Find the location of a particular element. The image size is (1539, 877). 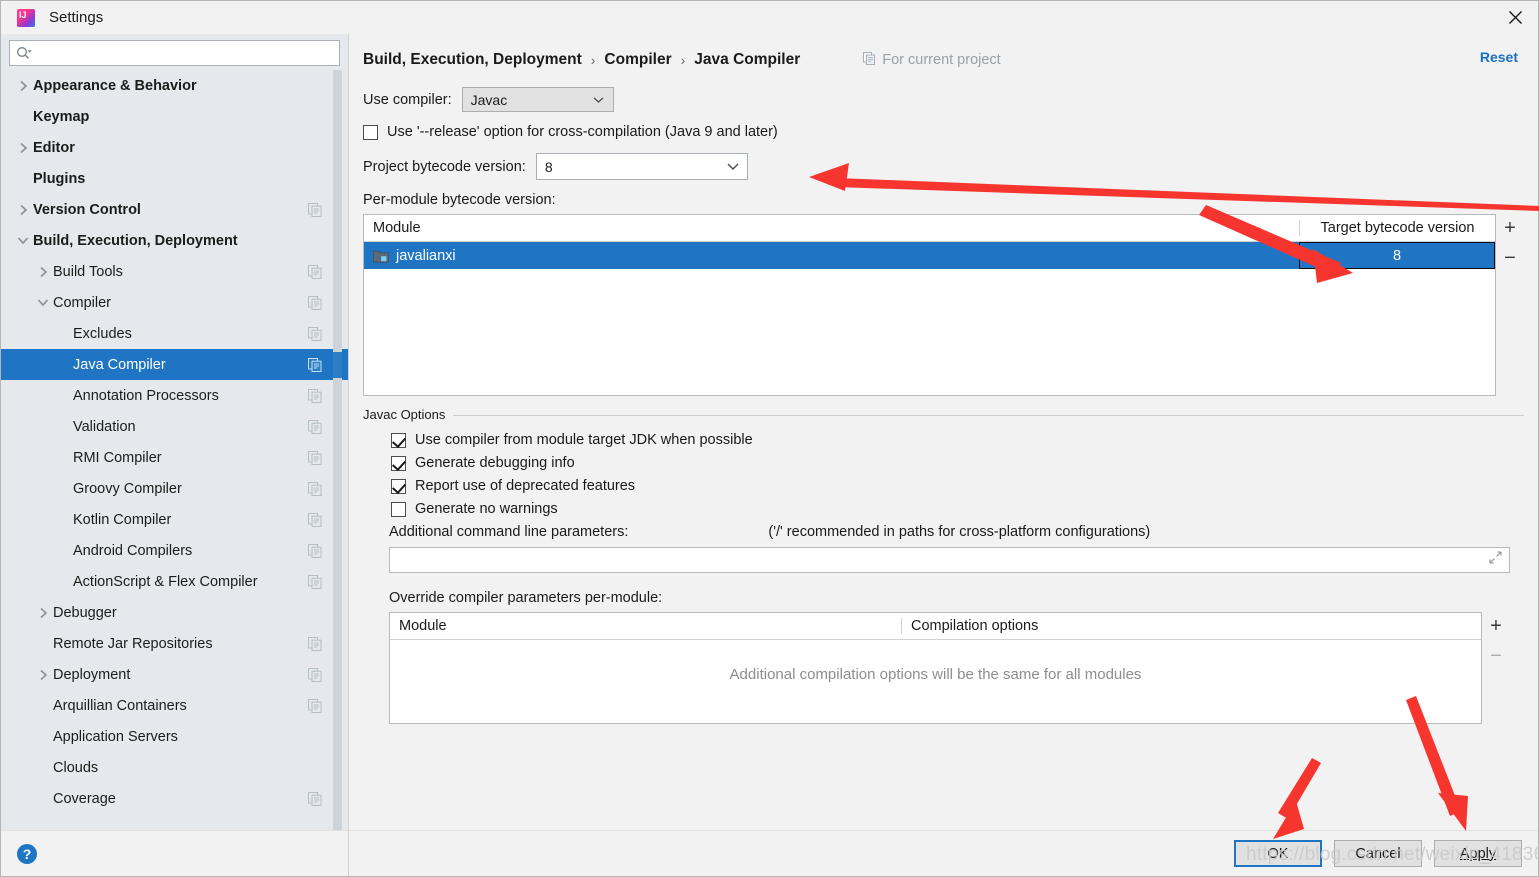

cancel-button: Cancel is located at coordinates (1378, 853).